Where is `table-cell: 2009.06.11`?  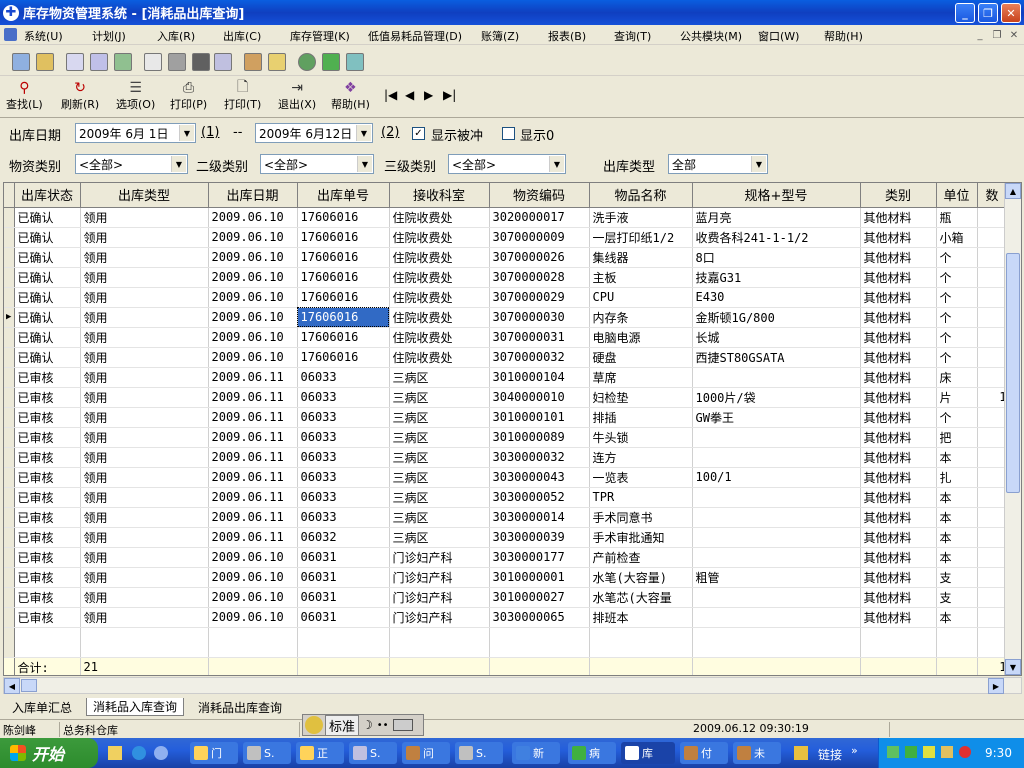 table-cell: 2009.06.11 is located at coordinates (253, 537).